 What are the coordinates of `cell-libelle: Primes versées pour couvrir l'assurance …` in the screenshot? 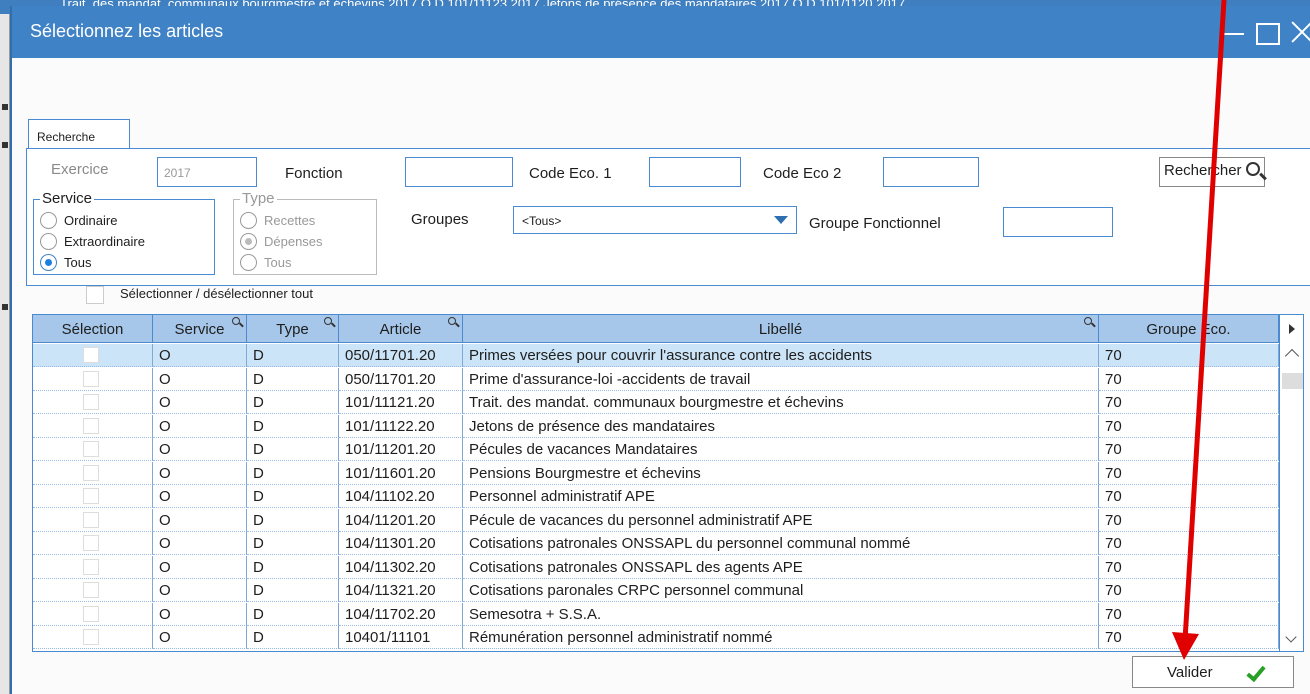 It's located at (781, 355).